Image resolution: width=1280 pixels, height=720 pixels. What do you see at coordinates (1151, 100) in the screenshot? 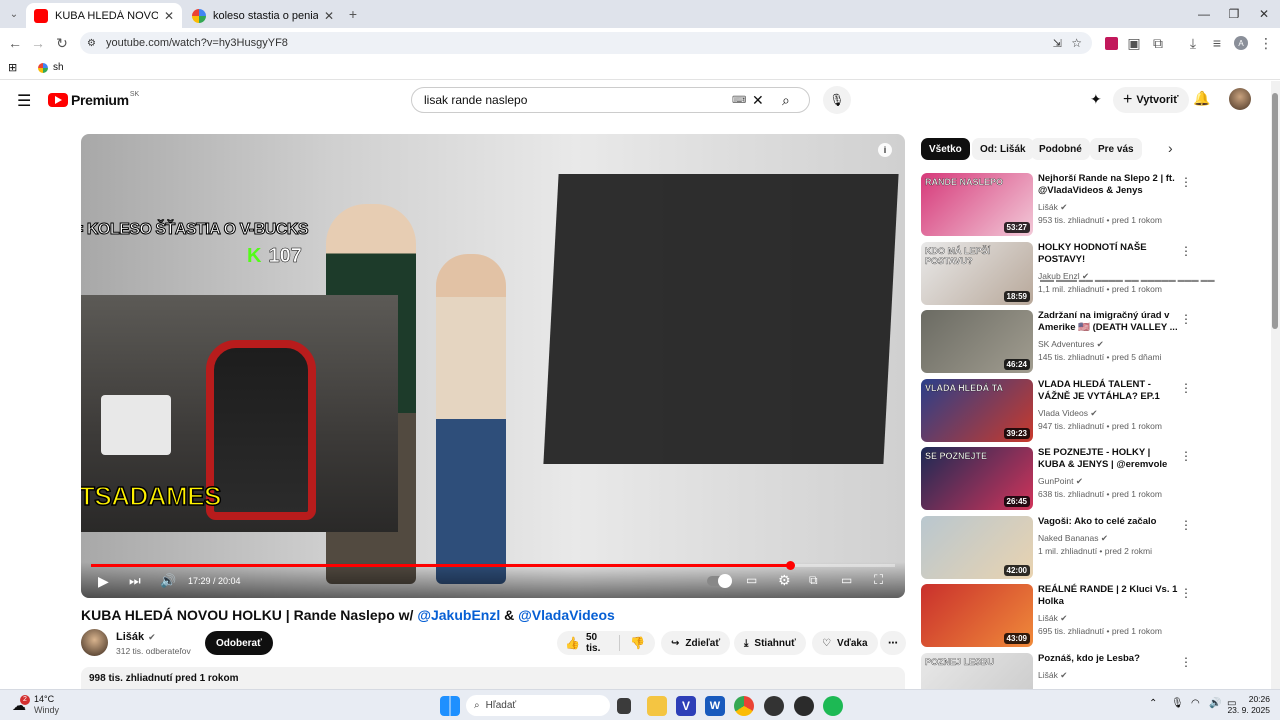
I see `create-button: + Vytvoriť` at bounding box center [1151, 100].